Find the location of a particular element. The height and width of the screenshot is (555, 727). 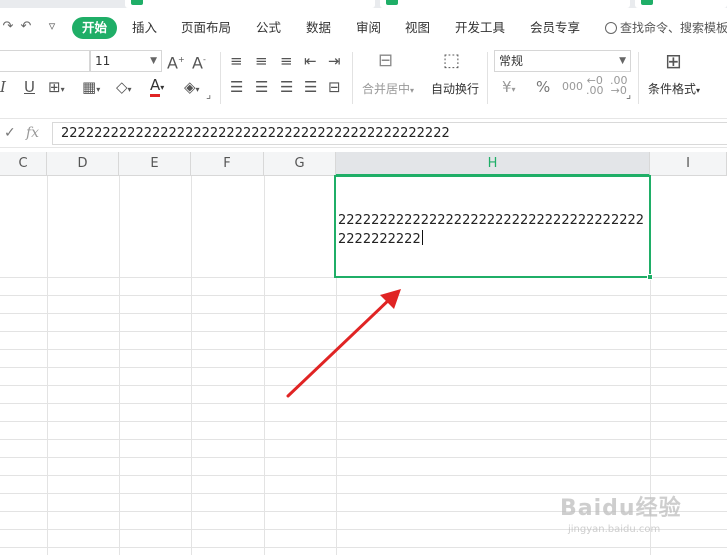

outdent-icon: ⇤ is located at coordinates (310, 61).